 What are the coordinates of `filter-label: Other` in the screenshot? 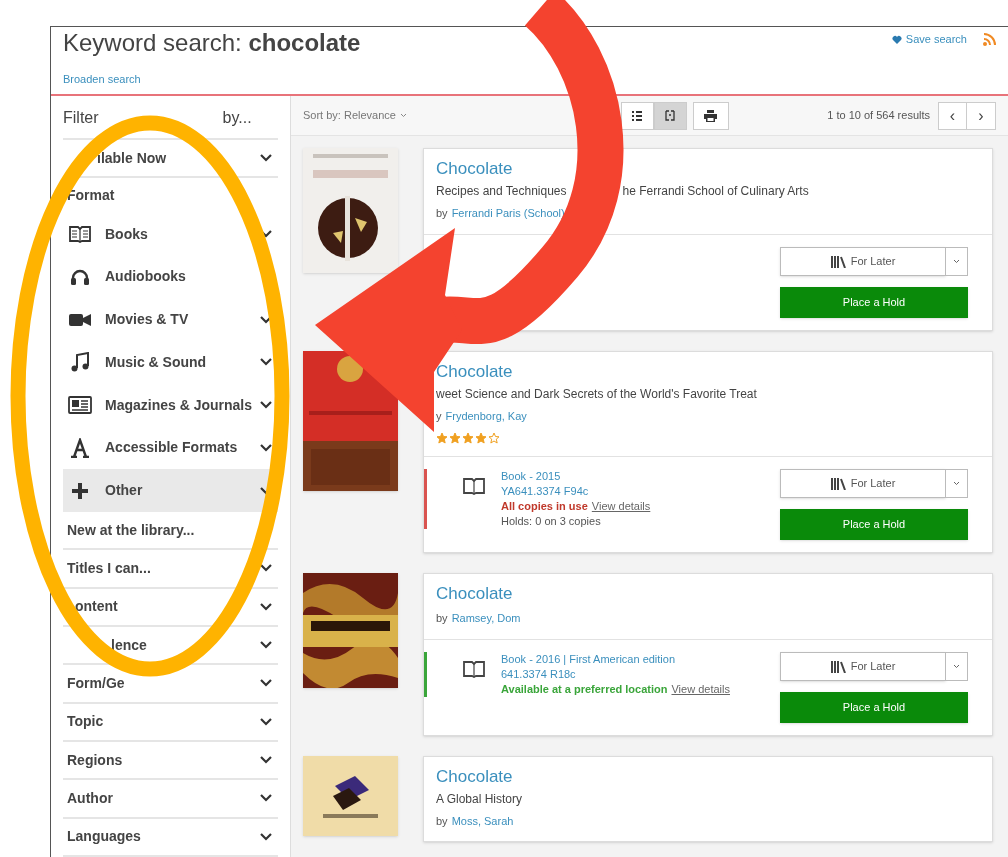 It's located at (124, 490).